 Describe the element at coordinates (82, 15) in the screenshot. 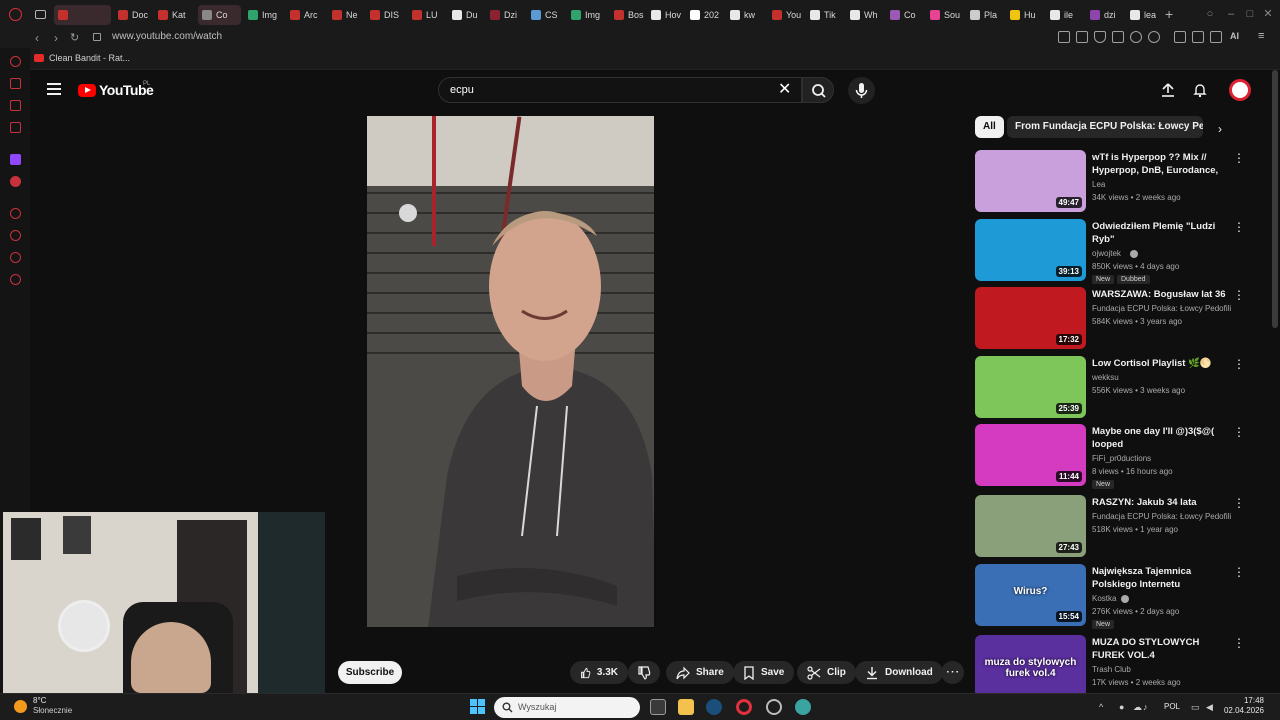

I see `browser-tab` at that location.